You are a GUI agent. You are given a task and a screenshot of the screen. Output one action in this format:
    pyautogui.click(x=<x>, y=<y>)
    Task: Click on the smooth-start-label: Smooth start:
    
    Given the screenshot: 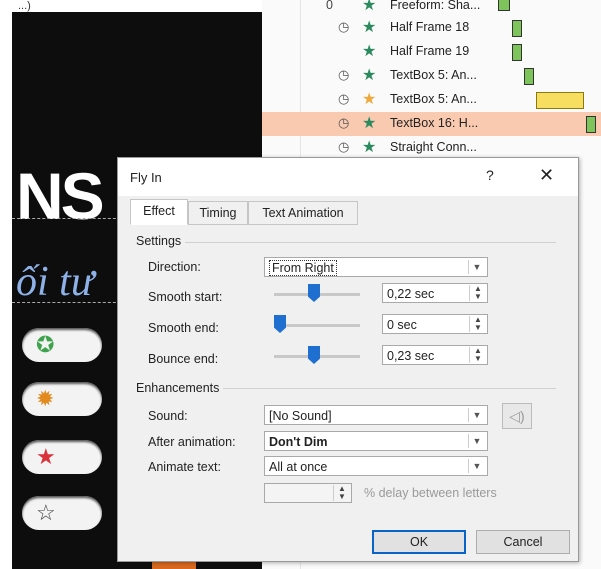 What is the action you would take?
    pyautogui.click(x=185, y=297)
    